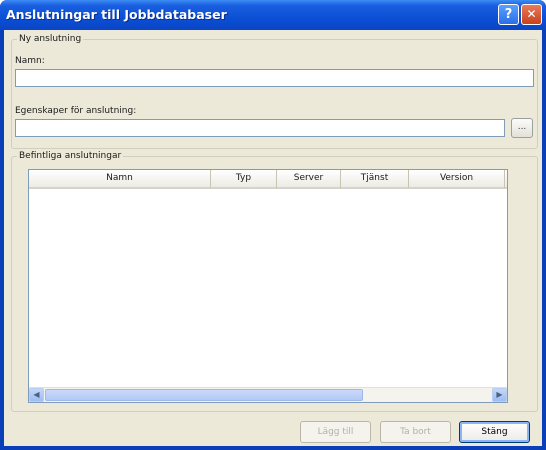 This screenshot has height=450, width=546. What do you see at coordinates (335, 432) in the screenshot?
I see `add-button: Lägg till` at bounding box center [335, 432].